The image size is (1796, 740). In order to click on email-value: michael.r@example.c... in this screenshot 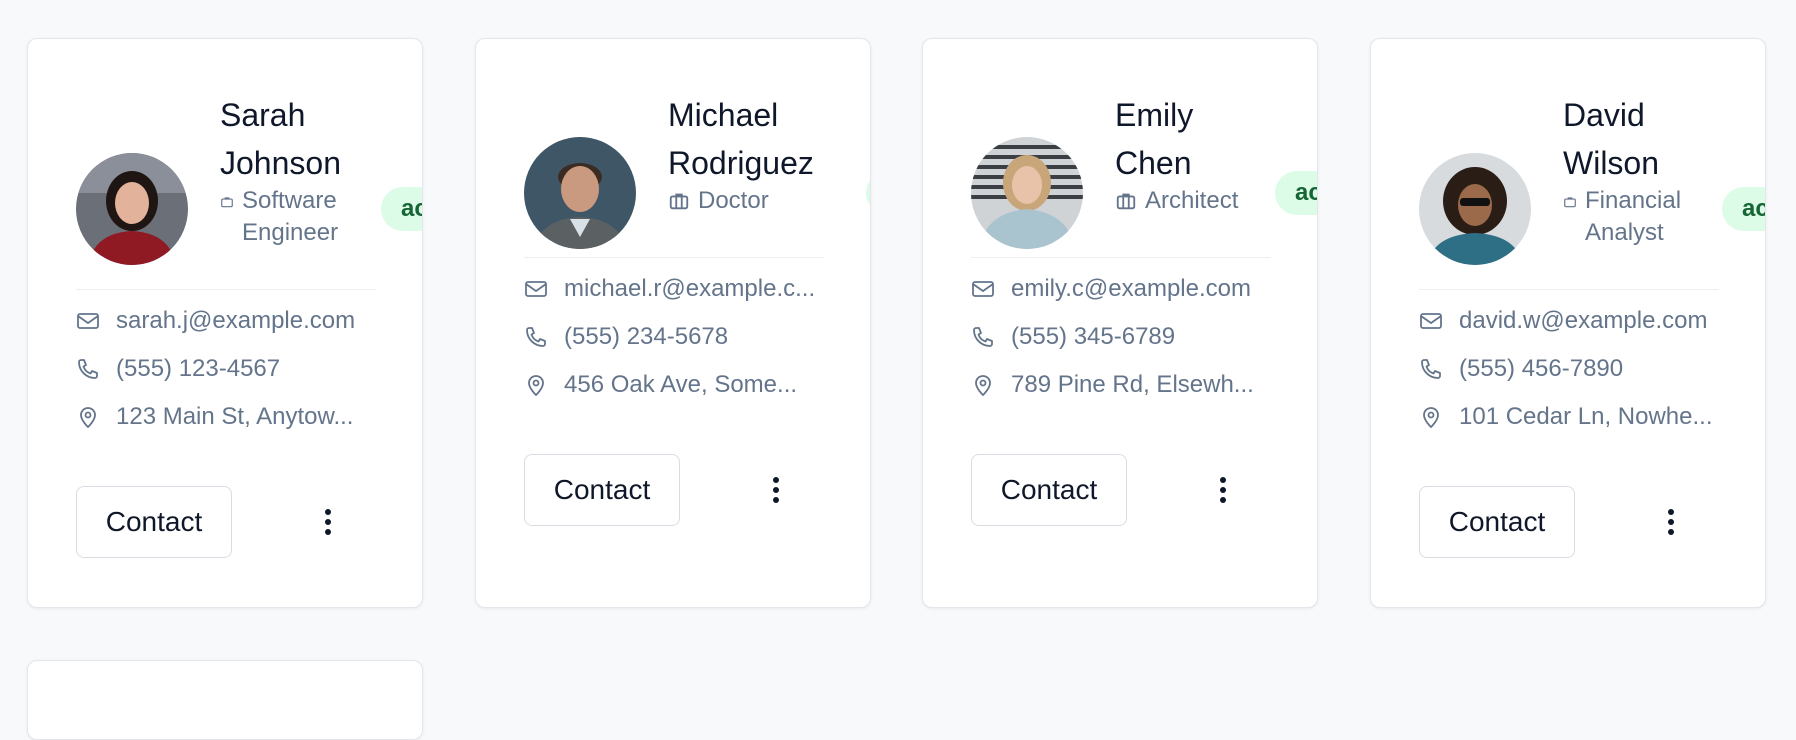, I will do `click(689, 289)`.